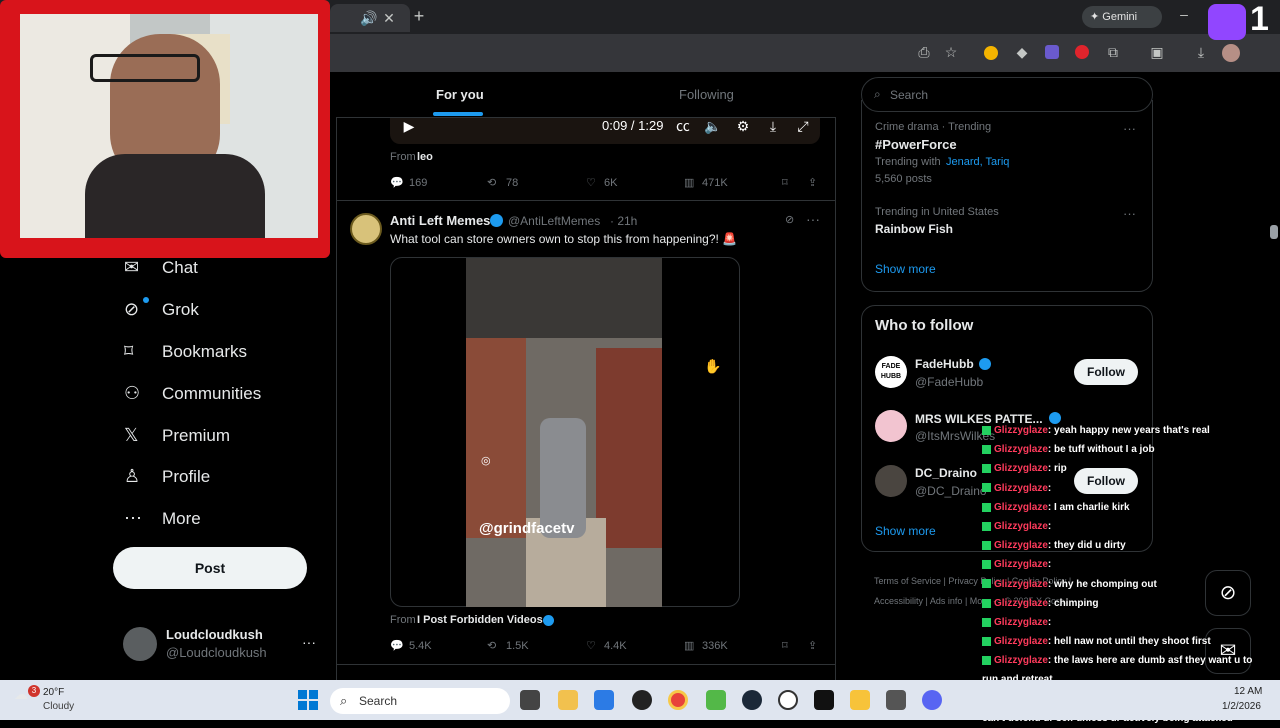 This screenshot has width=1280, height=728. What do you see at coordinates (210, 568) in the screenshot?
I see `post-button: Post` at bounding box center [210, 568].